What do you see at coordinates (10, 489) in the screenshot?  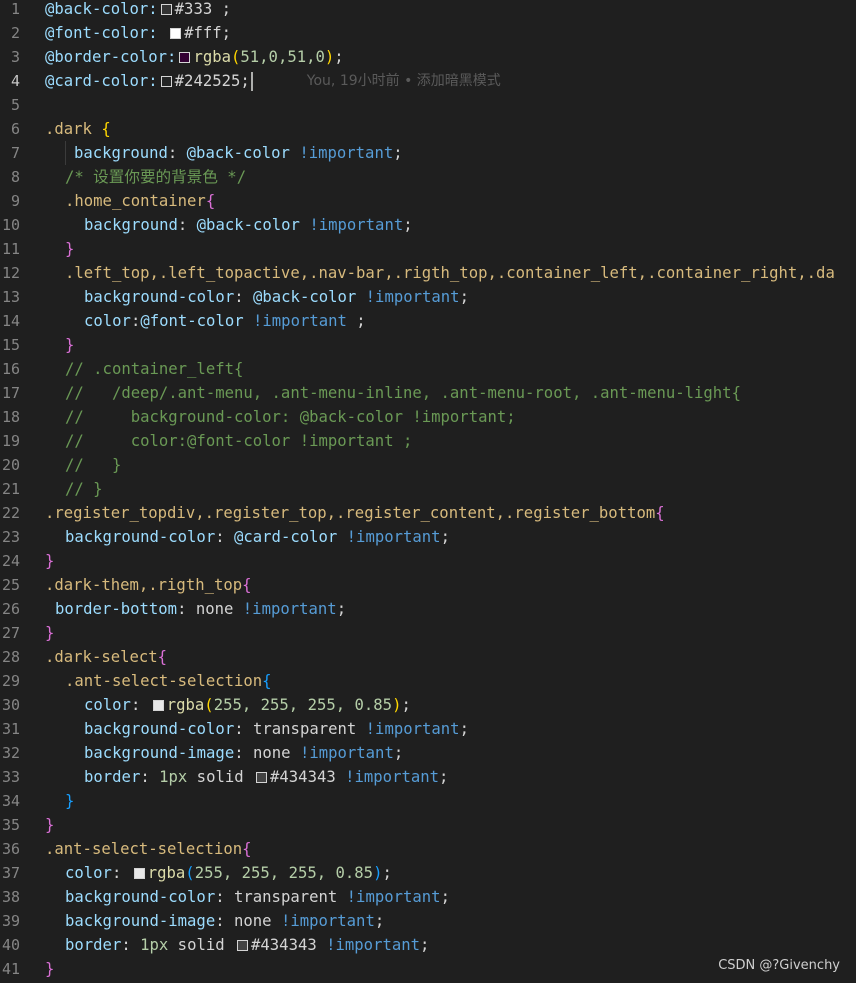 I see `line-number: 21` at bounding box center [10, 489].